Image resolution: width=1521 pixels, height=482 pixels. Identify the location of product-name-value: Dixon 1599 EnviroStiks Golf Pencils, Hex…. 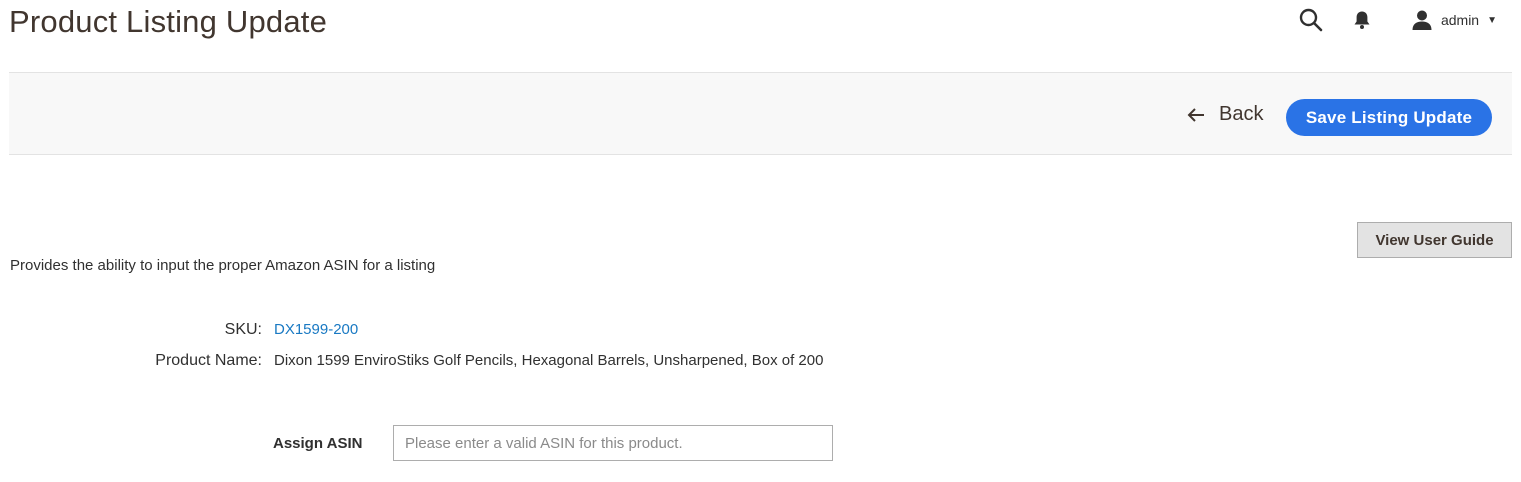
(549, 360).